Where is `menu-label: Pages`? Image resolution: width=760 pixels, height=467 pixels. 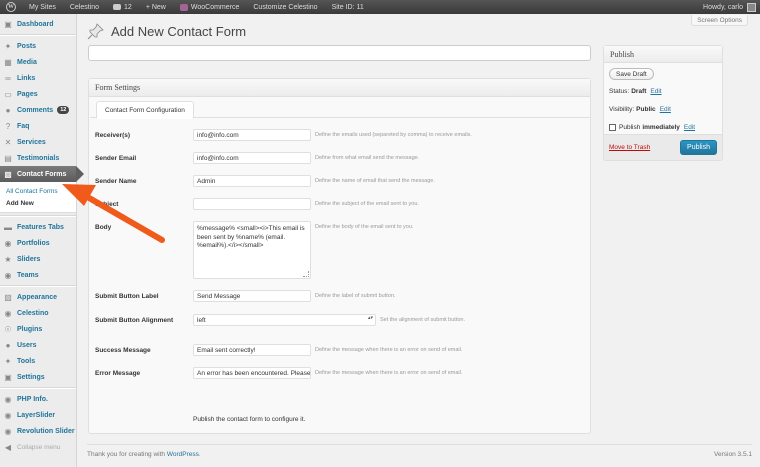
menu-label: Pages is located at coordinates (27, 94).